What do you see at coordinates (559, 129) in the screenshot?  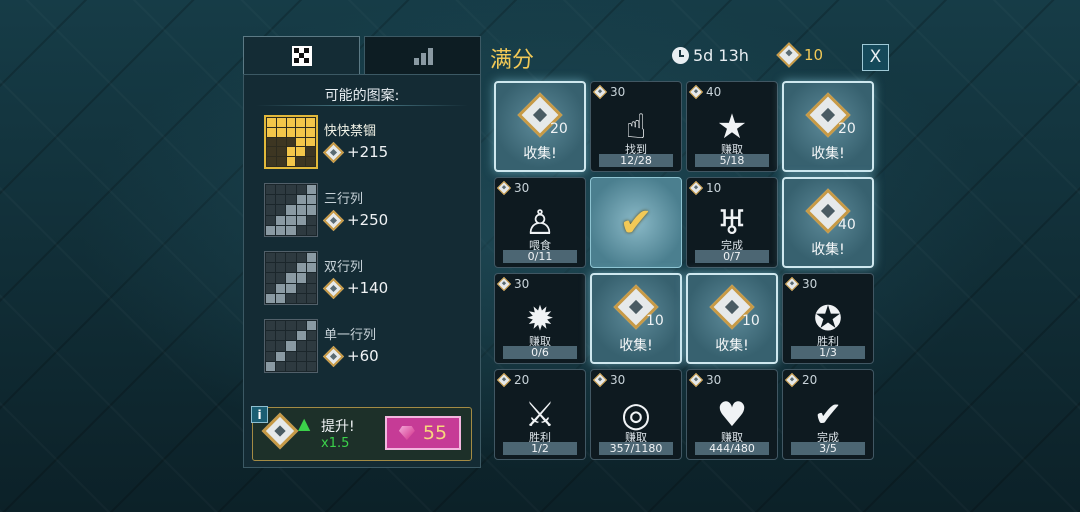 I see `tile-reward: 20` at bounding box center [559, 129].